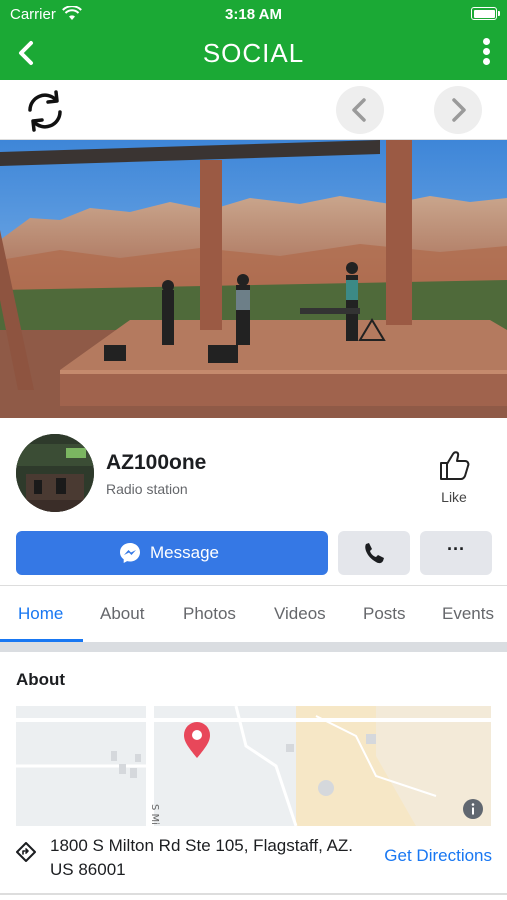 Image resolution: width=507 pixels, height=900 pixels. I want to click on like-button: Like, so click(454, 478).